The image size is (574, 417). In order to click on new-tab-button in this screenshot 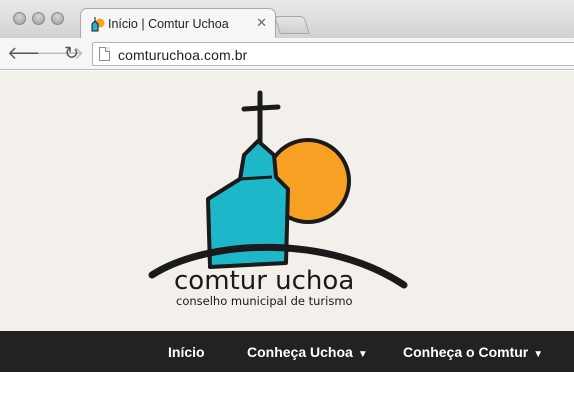, I will do `click(292, 25)`.